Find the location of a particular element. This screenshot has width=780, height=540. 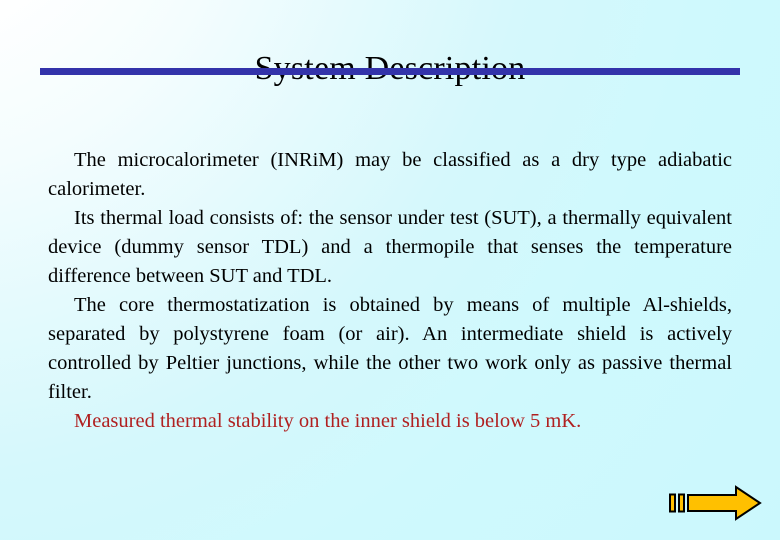

arrow-right-glyph is located at coordinates (715, 503).